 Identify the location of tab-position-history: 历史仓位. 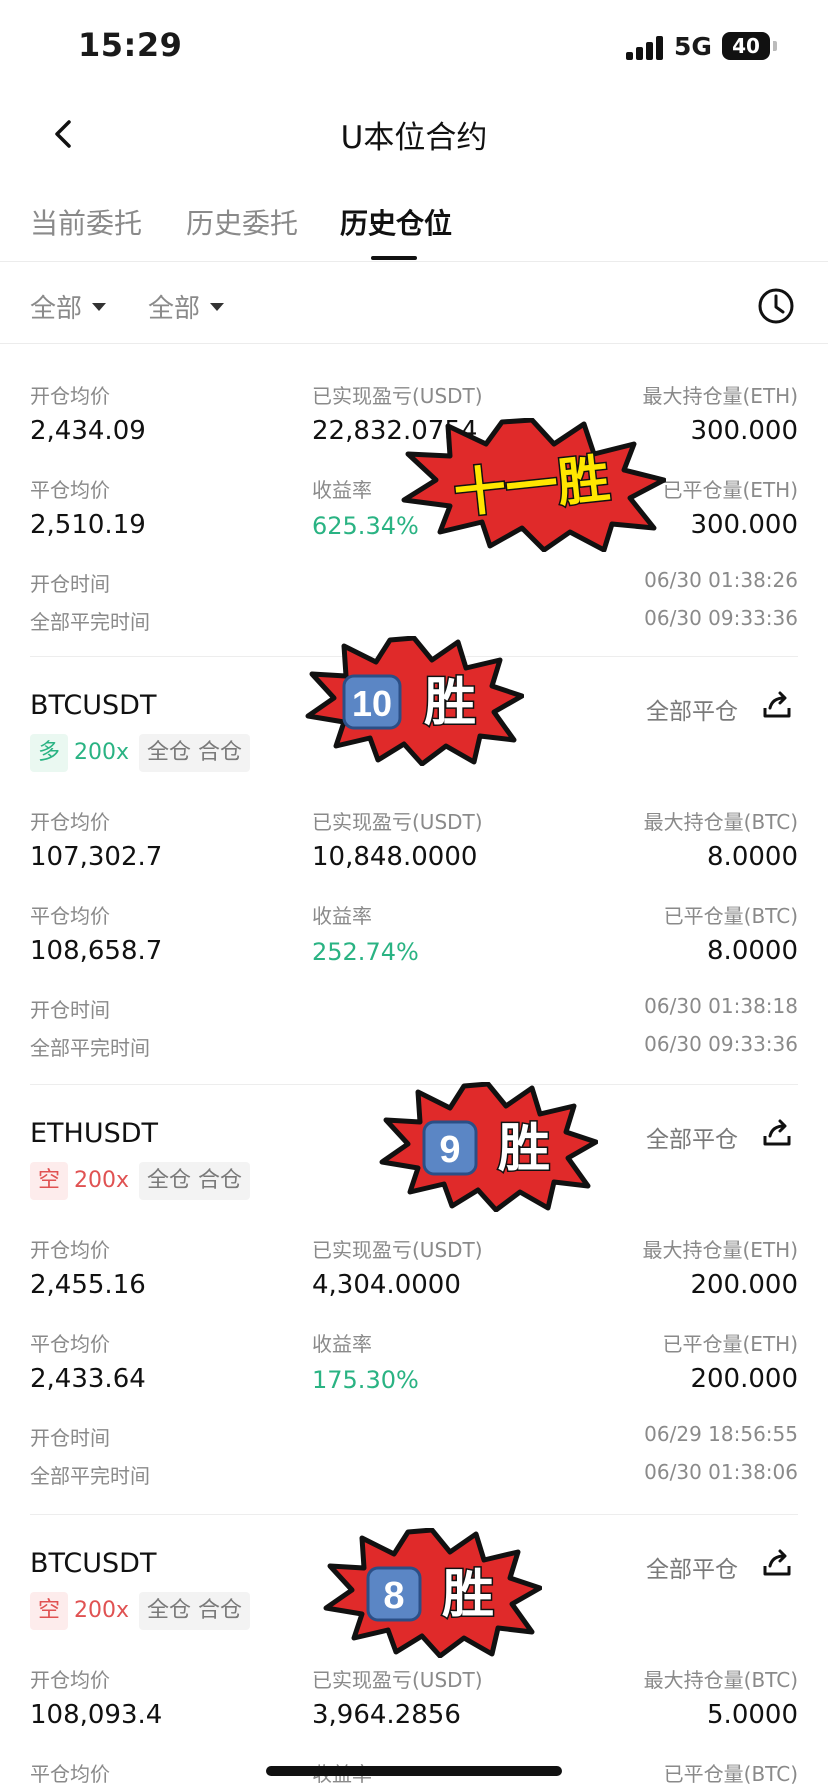
(396, 222).